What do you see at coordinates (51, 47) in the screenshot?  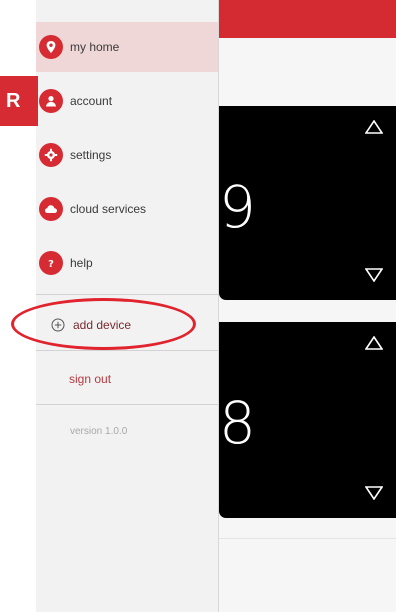 I see `location-pin-icon` at bounding box center [51, 47].